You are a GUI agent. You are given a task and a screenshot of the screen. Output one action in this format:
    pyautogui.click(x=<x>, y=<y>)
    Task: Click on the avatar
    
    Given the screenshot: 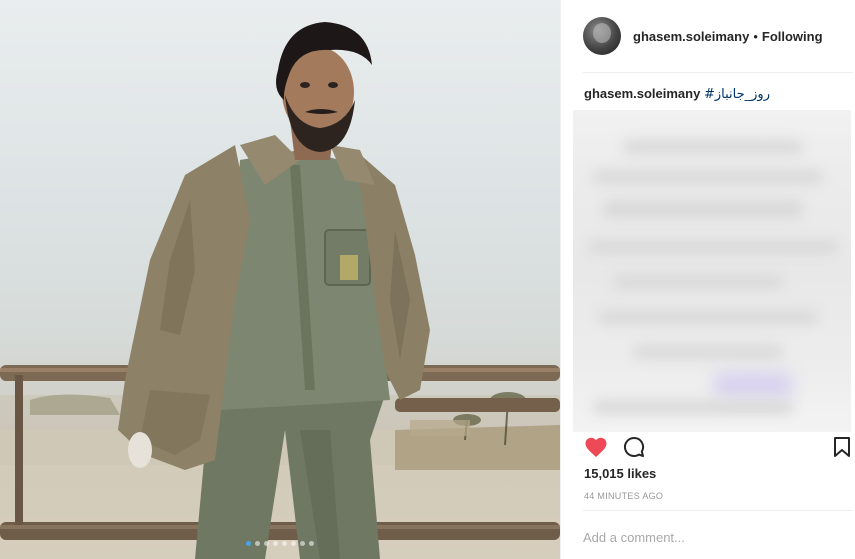 What is the action you would take?
    pyautogui.click(x=602, y=36)
    